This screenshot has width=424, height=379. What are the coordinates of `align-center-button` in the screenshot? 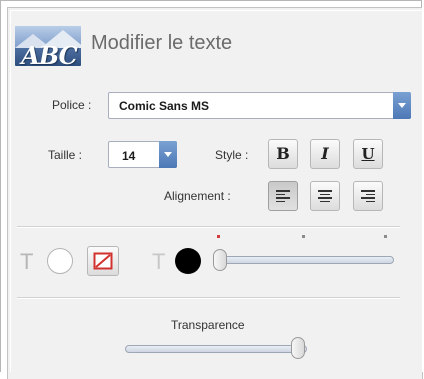 It's located at (325, 196).